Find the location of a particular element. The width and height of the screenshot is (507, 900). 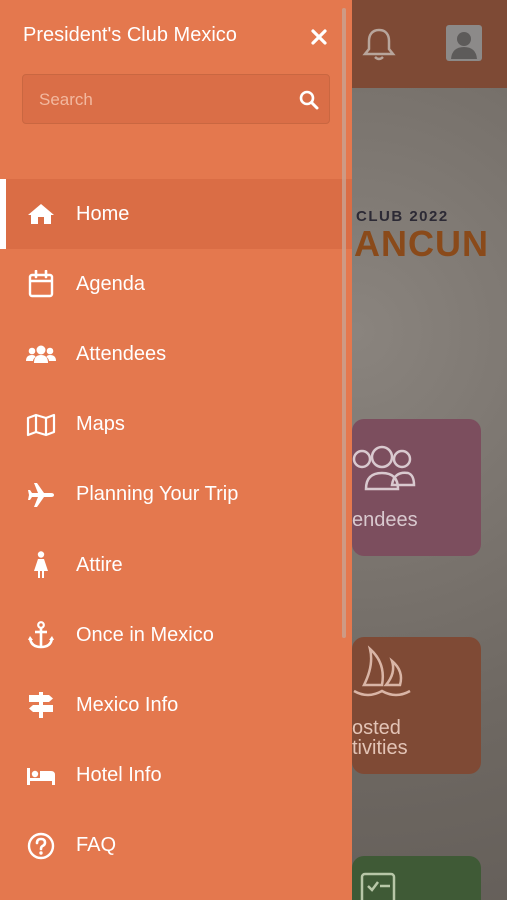

attendees-tile-label: endees is located at coordinates (385, 520).